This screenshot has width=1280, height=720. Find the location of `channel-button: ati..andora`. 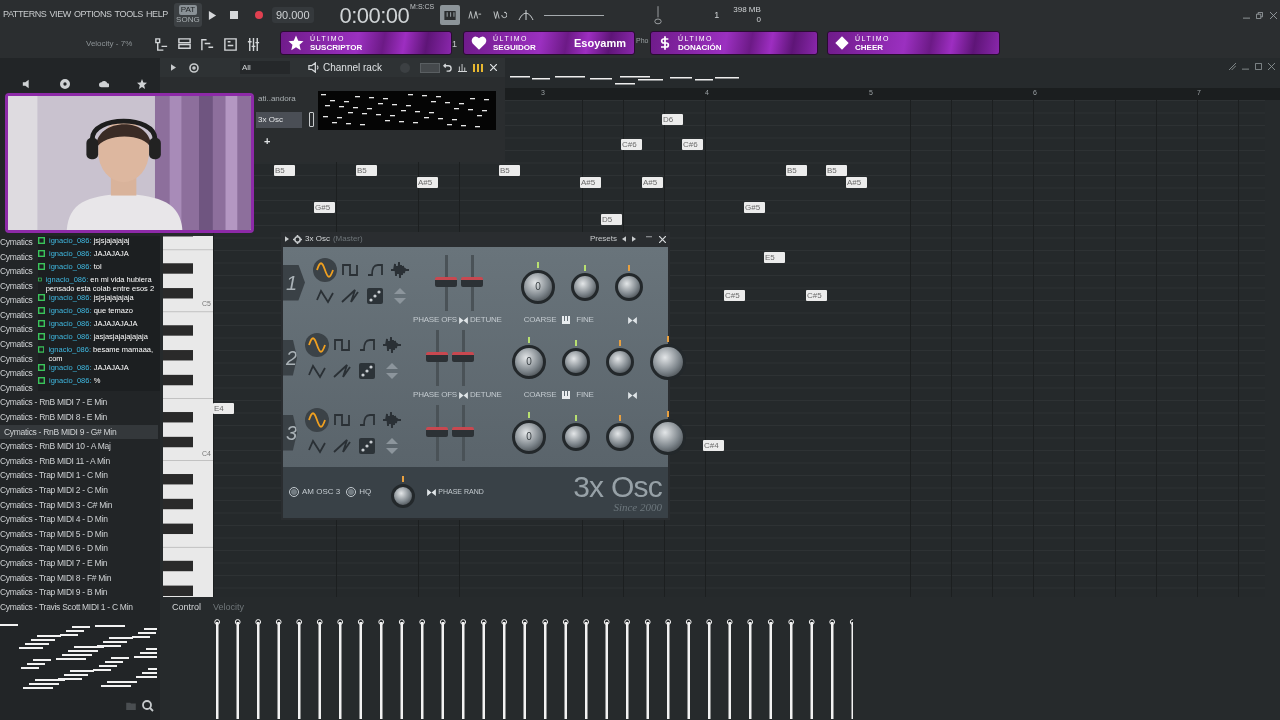

channel-button: ati..andora is located at coordinates (279, 99).